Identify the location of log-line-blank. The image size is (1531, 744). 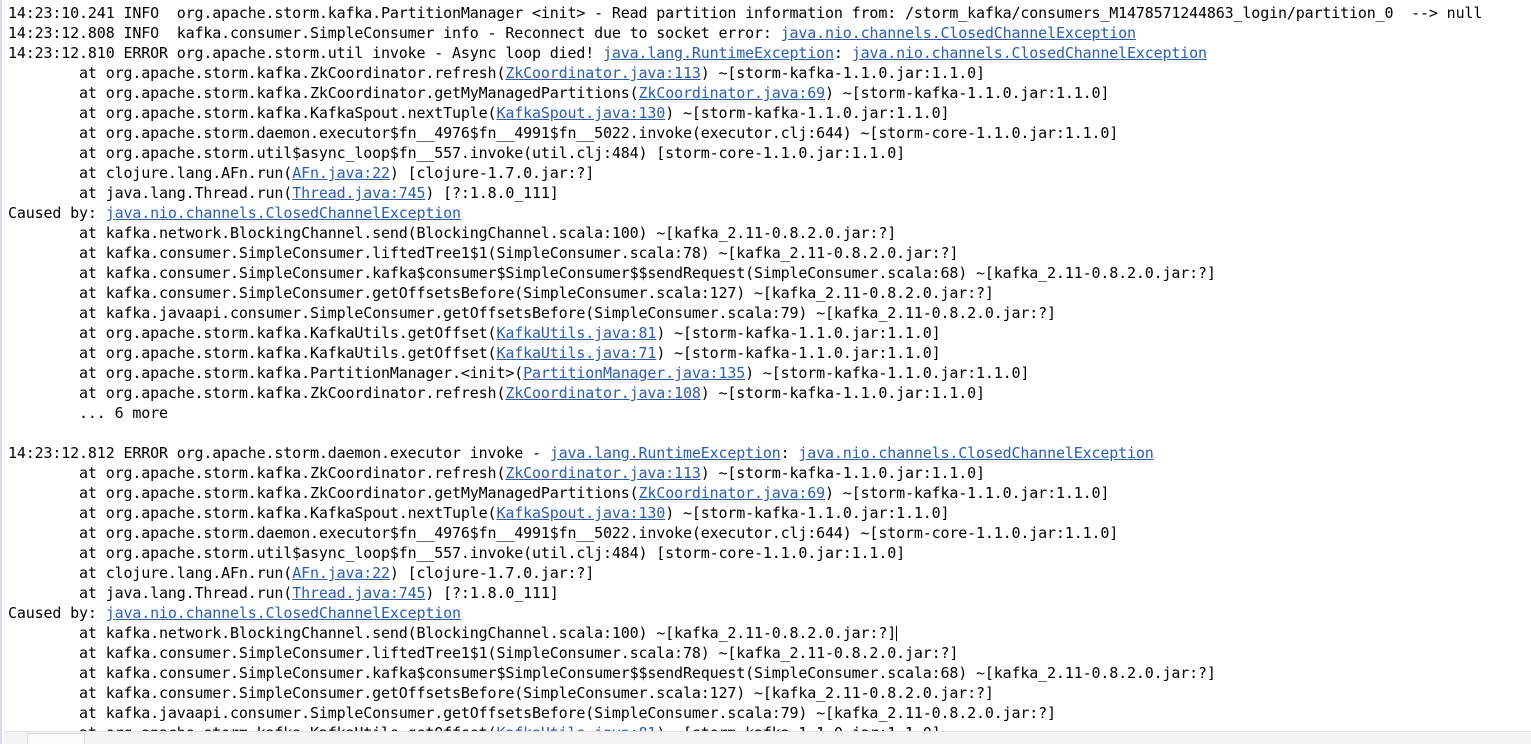
(766, 433).